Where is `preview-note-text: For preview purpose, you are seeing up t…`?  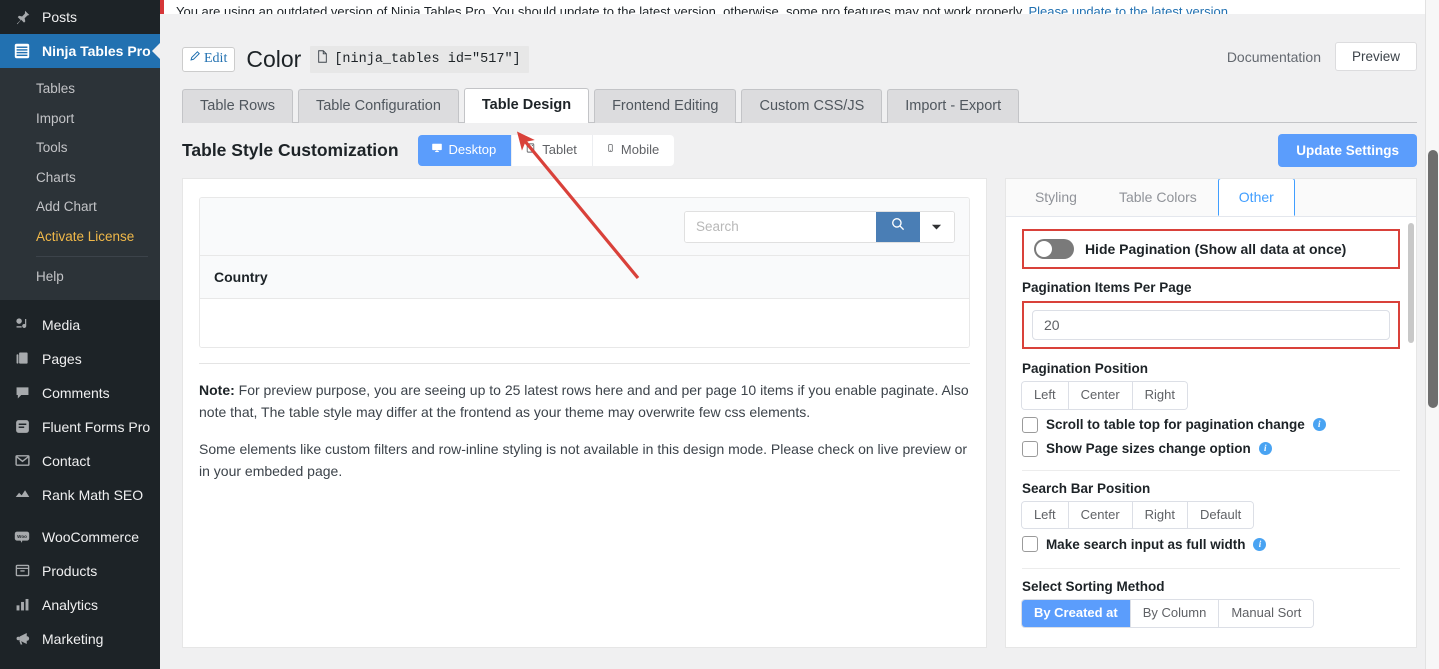
preview-note-text: For preview purpose, you are seeing up t… is located at coordinates (584, 401).